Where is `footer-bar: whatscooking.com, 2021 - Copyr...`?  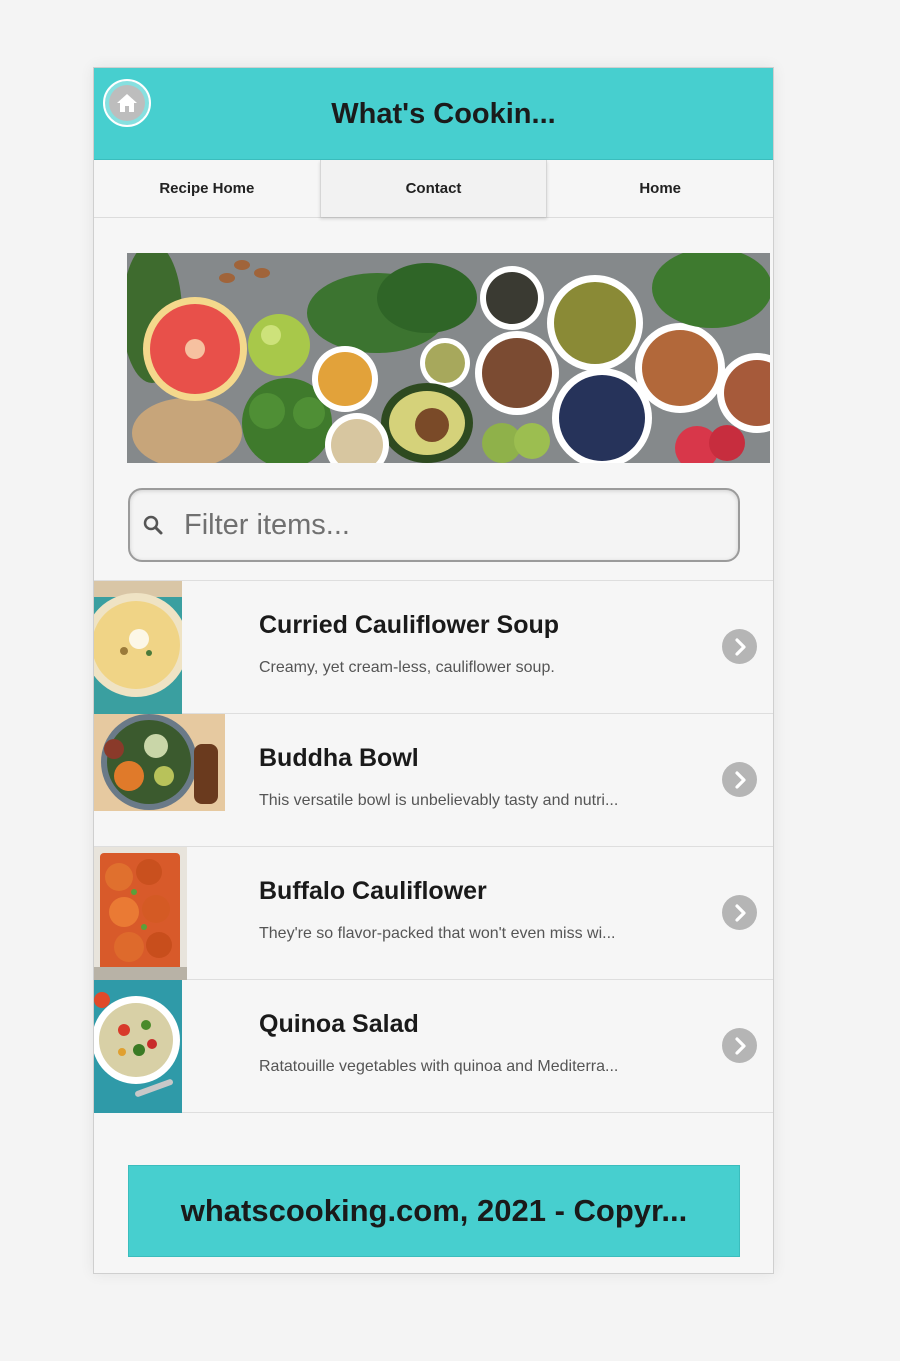 footer-bar: whatscooking.com, 2021 - Copyr... is located at coordinates (434, 1211).